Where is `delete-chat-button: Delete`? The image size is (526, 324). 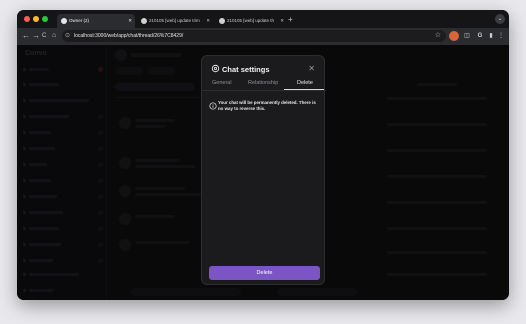 delete-chat-button: Delete is located at coordinates (264, 273).